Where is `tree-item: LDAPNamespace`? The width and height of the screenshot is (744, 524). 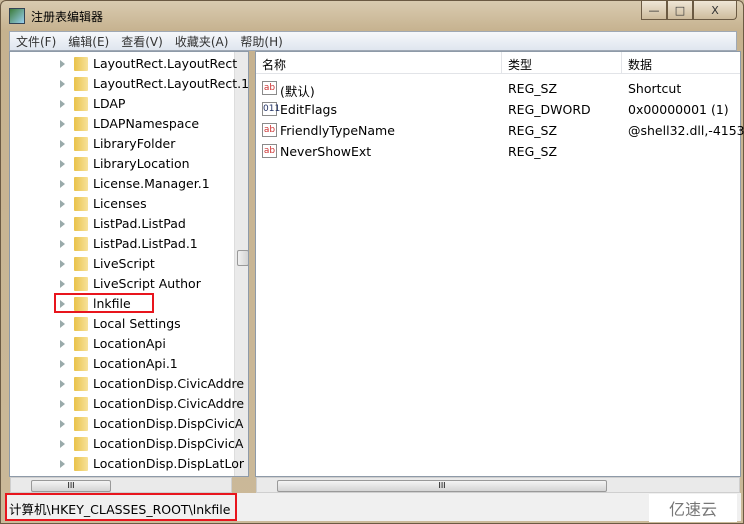 tree-item: LDAPNamespace is located at coordinates (122, 124).